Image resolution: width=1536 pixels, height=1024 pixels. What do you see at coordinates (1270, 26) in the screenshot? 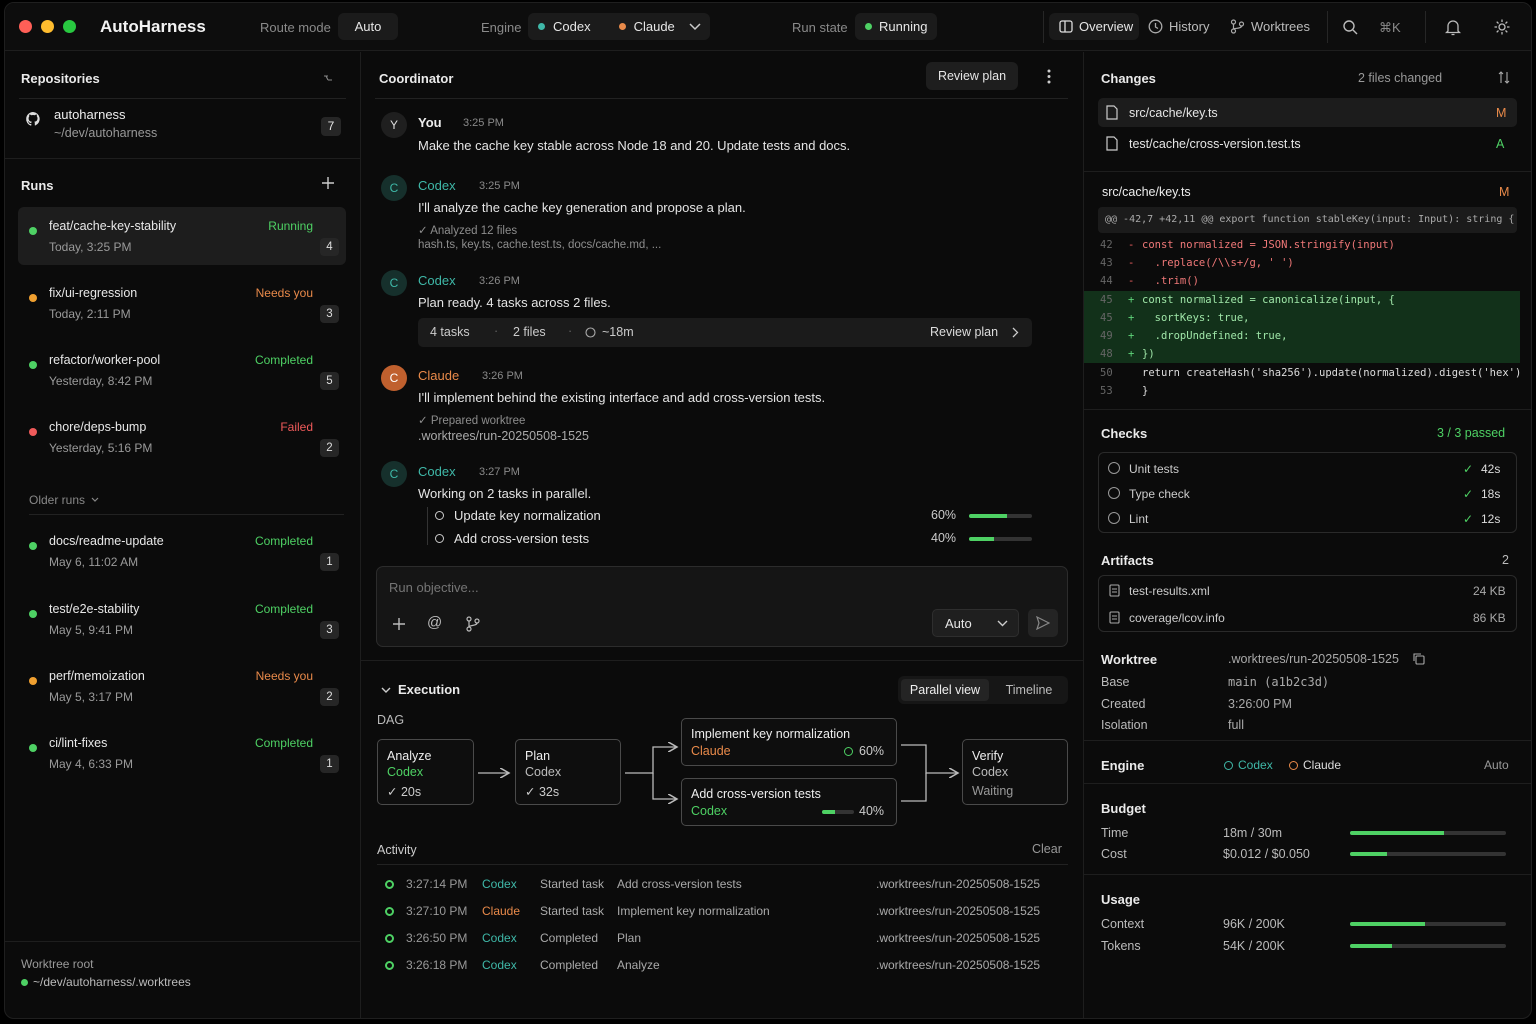
I see `nav-worktrees-tab: Worktrees` at bounding box center [1270, 26].